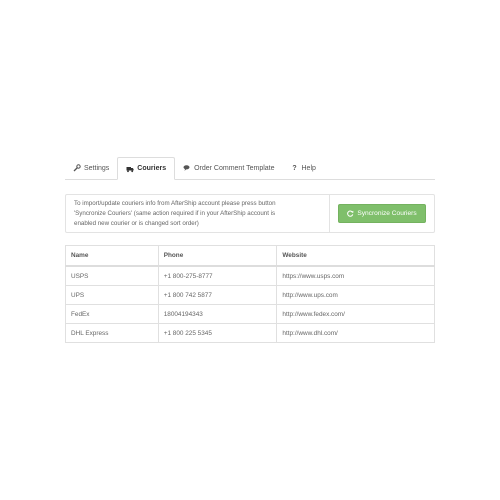 The width and height of the screenshot is (500, 500). I want to click on courier-website: http://www.dhl.com/, so click(355, 333).